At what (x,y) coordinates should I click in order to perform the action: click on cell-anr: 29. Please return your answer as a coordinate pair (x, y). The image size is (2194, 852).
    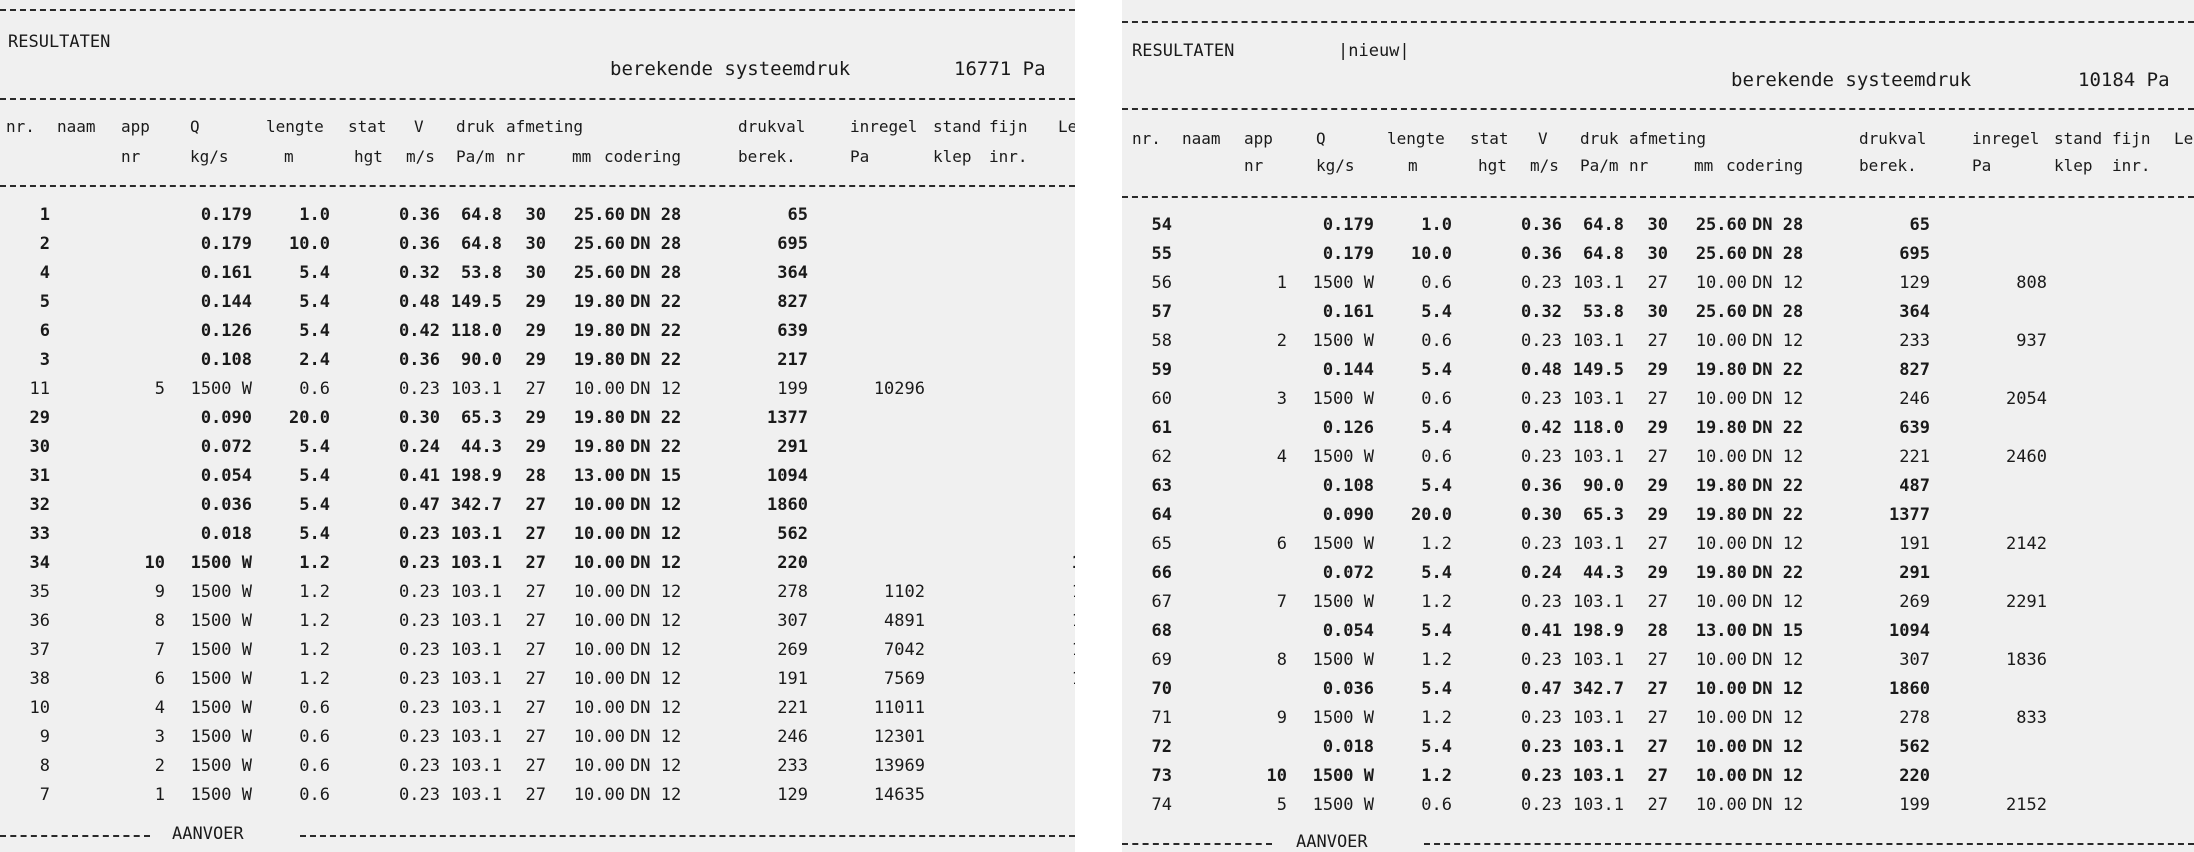
    Looking at the image, I should click on (535, 360).